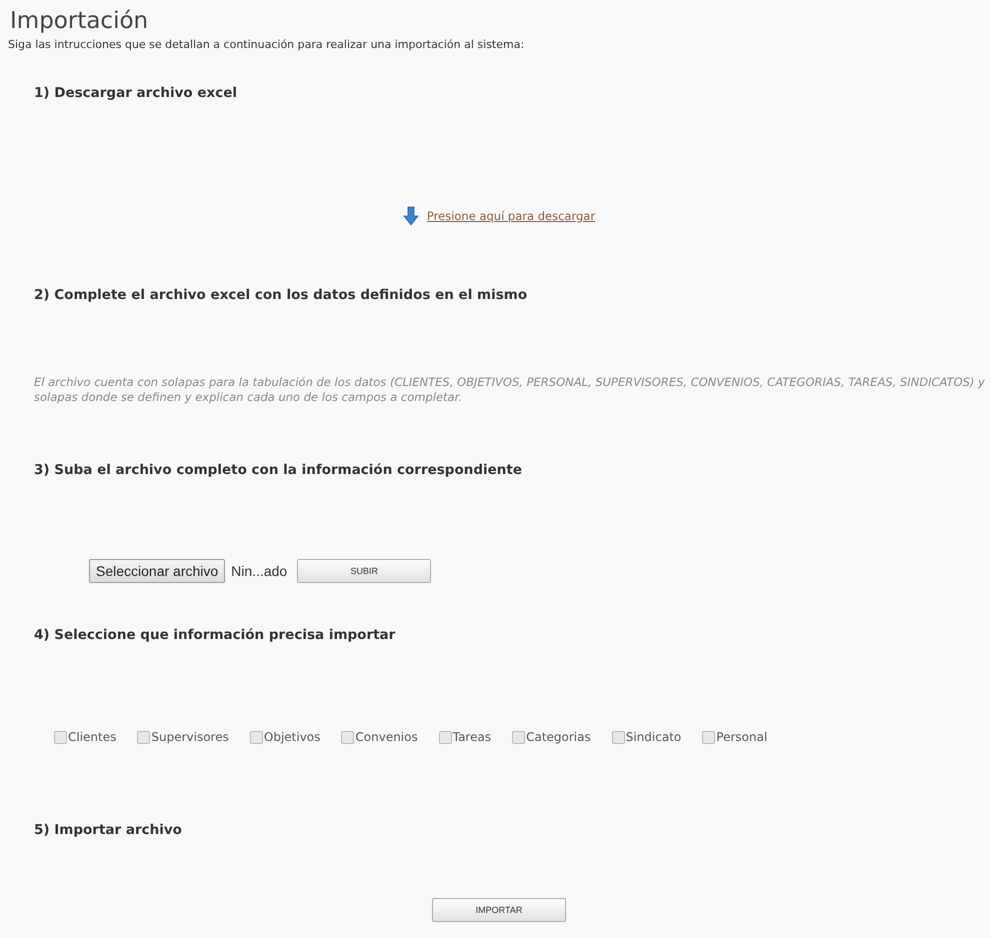  What do you see at coordinates (215, 635) in the screenshot?
I see `step-heading: 4) Seleccione que información precisa importar` at bounding box center [215, 635].